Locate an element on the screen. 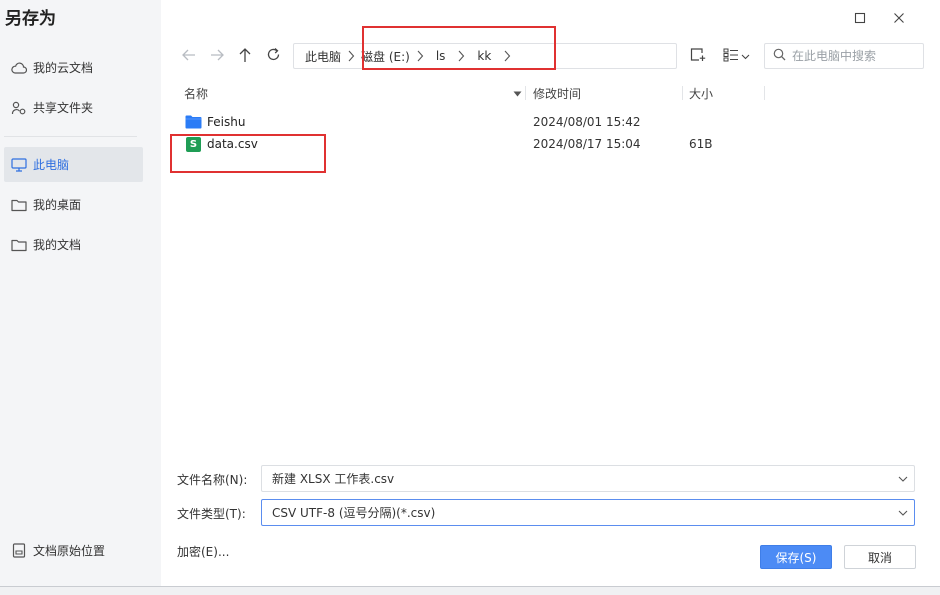 Image resolution: width=940 pixels, height=595 pixels. sidebar-item-original-location: 文档原始位置 is located at coordinates (73, 550).